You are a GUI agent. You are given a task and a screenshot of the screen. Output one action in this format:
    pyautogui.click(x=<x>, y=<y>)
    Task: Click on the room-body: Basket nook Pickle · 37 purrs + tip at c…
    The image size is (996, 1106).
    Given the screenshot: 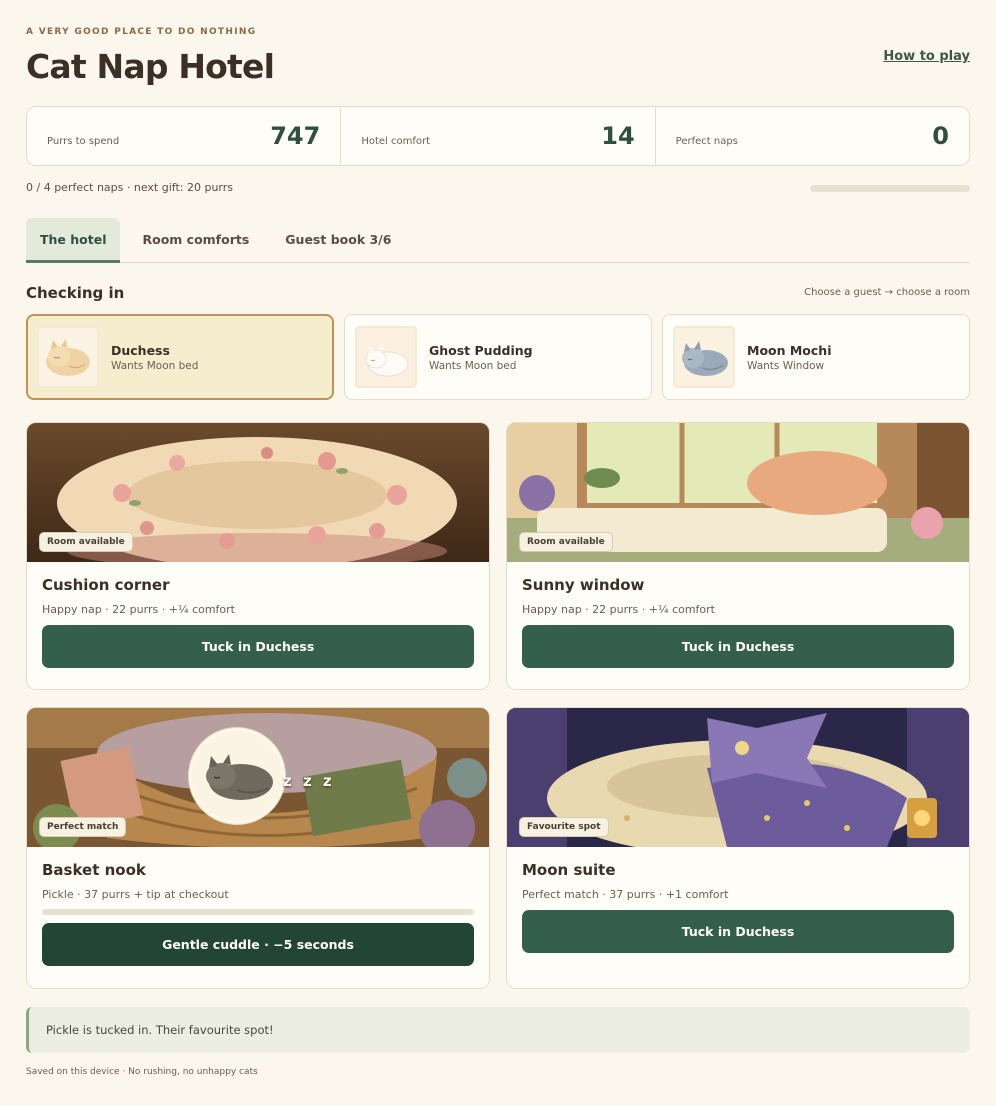 What is the action you would take?
    pyautogui.click(x=258, y=913)
    